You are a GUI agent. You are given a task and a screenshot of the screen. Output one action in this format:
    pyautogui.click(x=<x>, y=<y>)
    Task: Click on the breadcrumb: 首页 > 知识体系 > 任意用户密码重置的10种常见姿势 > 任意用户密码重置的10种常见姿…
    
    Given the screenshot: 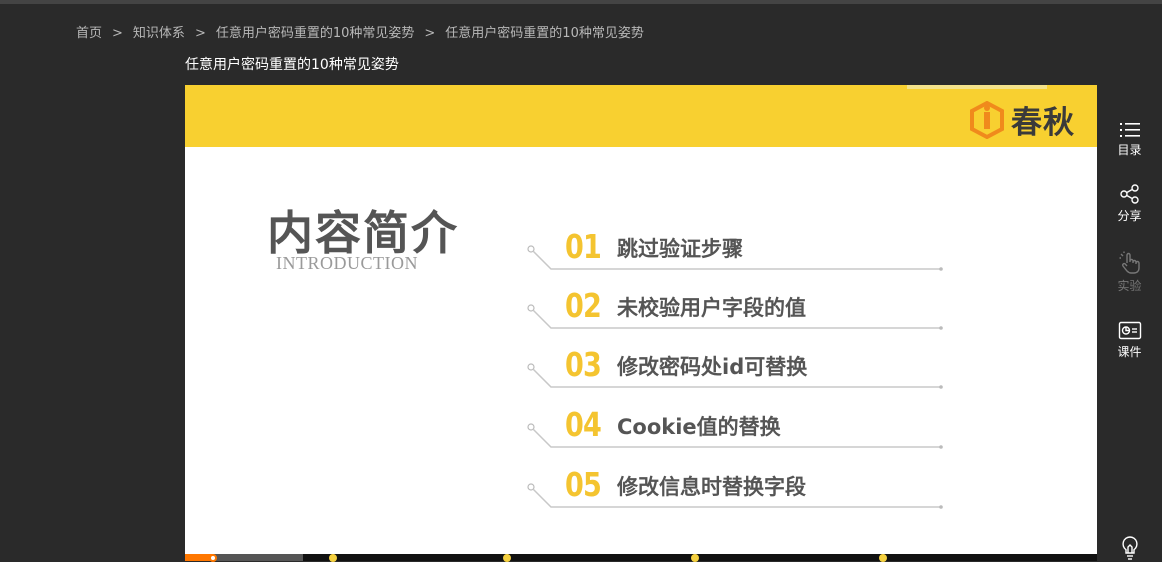 What is the action you would take?
    pyautogui.click(x=360, y=31)
    